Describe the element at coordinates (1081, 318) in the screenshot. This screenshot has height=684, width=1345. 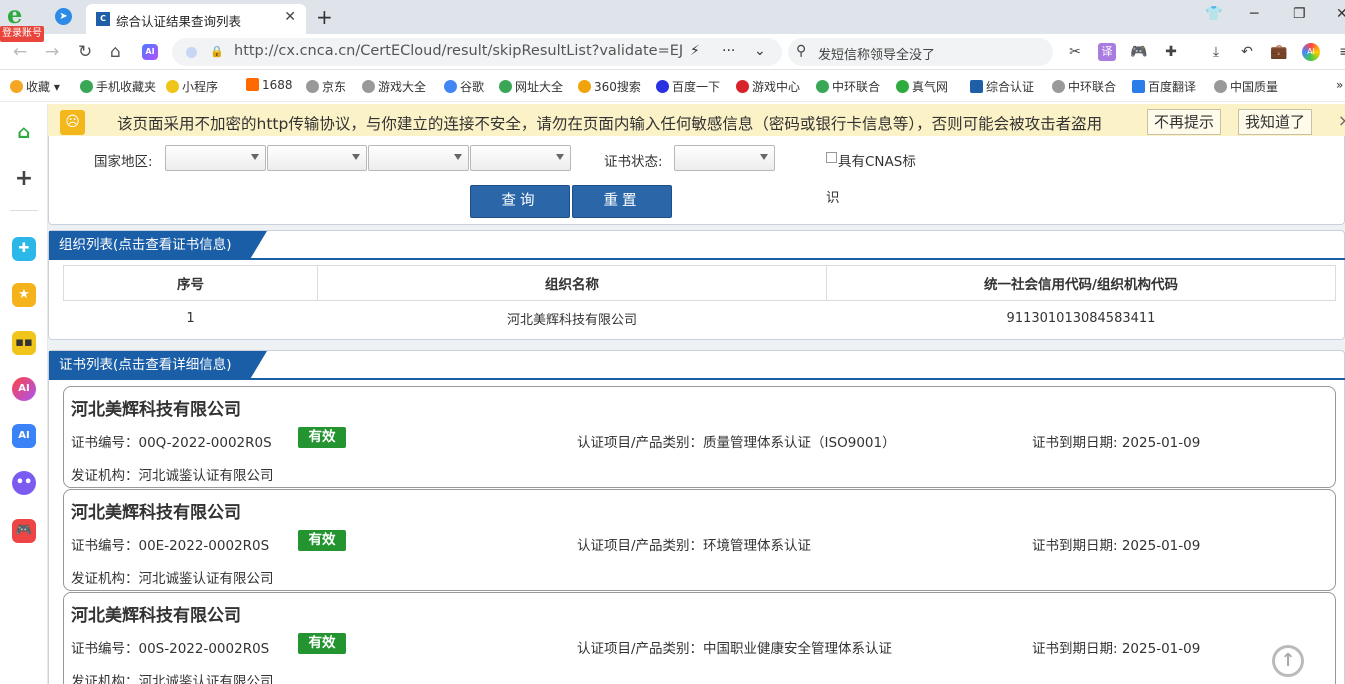
I see `cell-credit-code: 911301013084583411` at that location.